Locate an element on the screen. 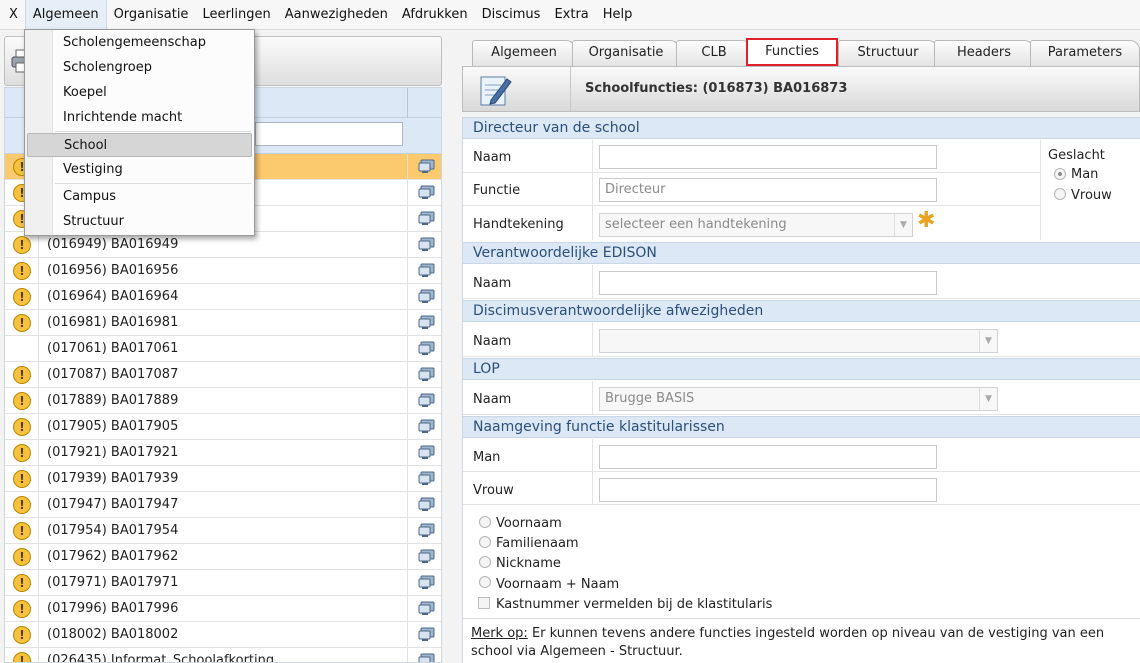 This screenshot has height=663, width=1140. table-row: ! (017905) BA017905 is located at coordinates (223, 427).